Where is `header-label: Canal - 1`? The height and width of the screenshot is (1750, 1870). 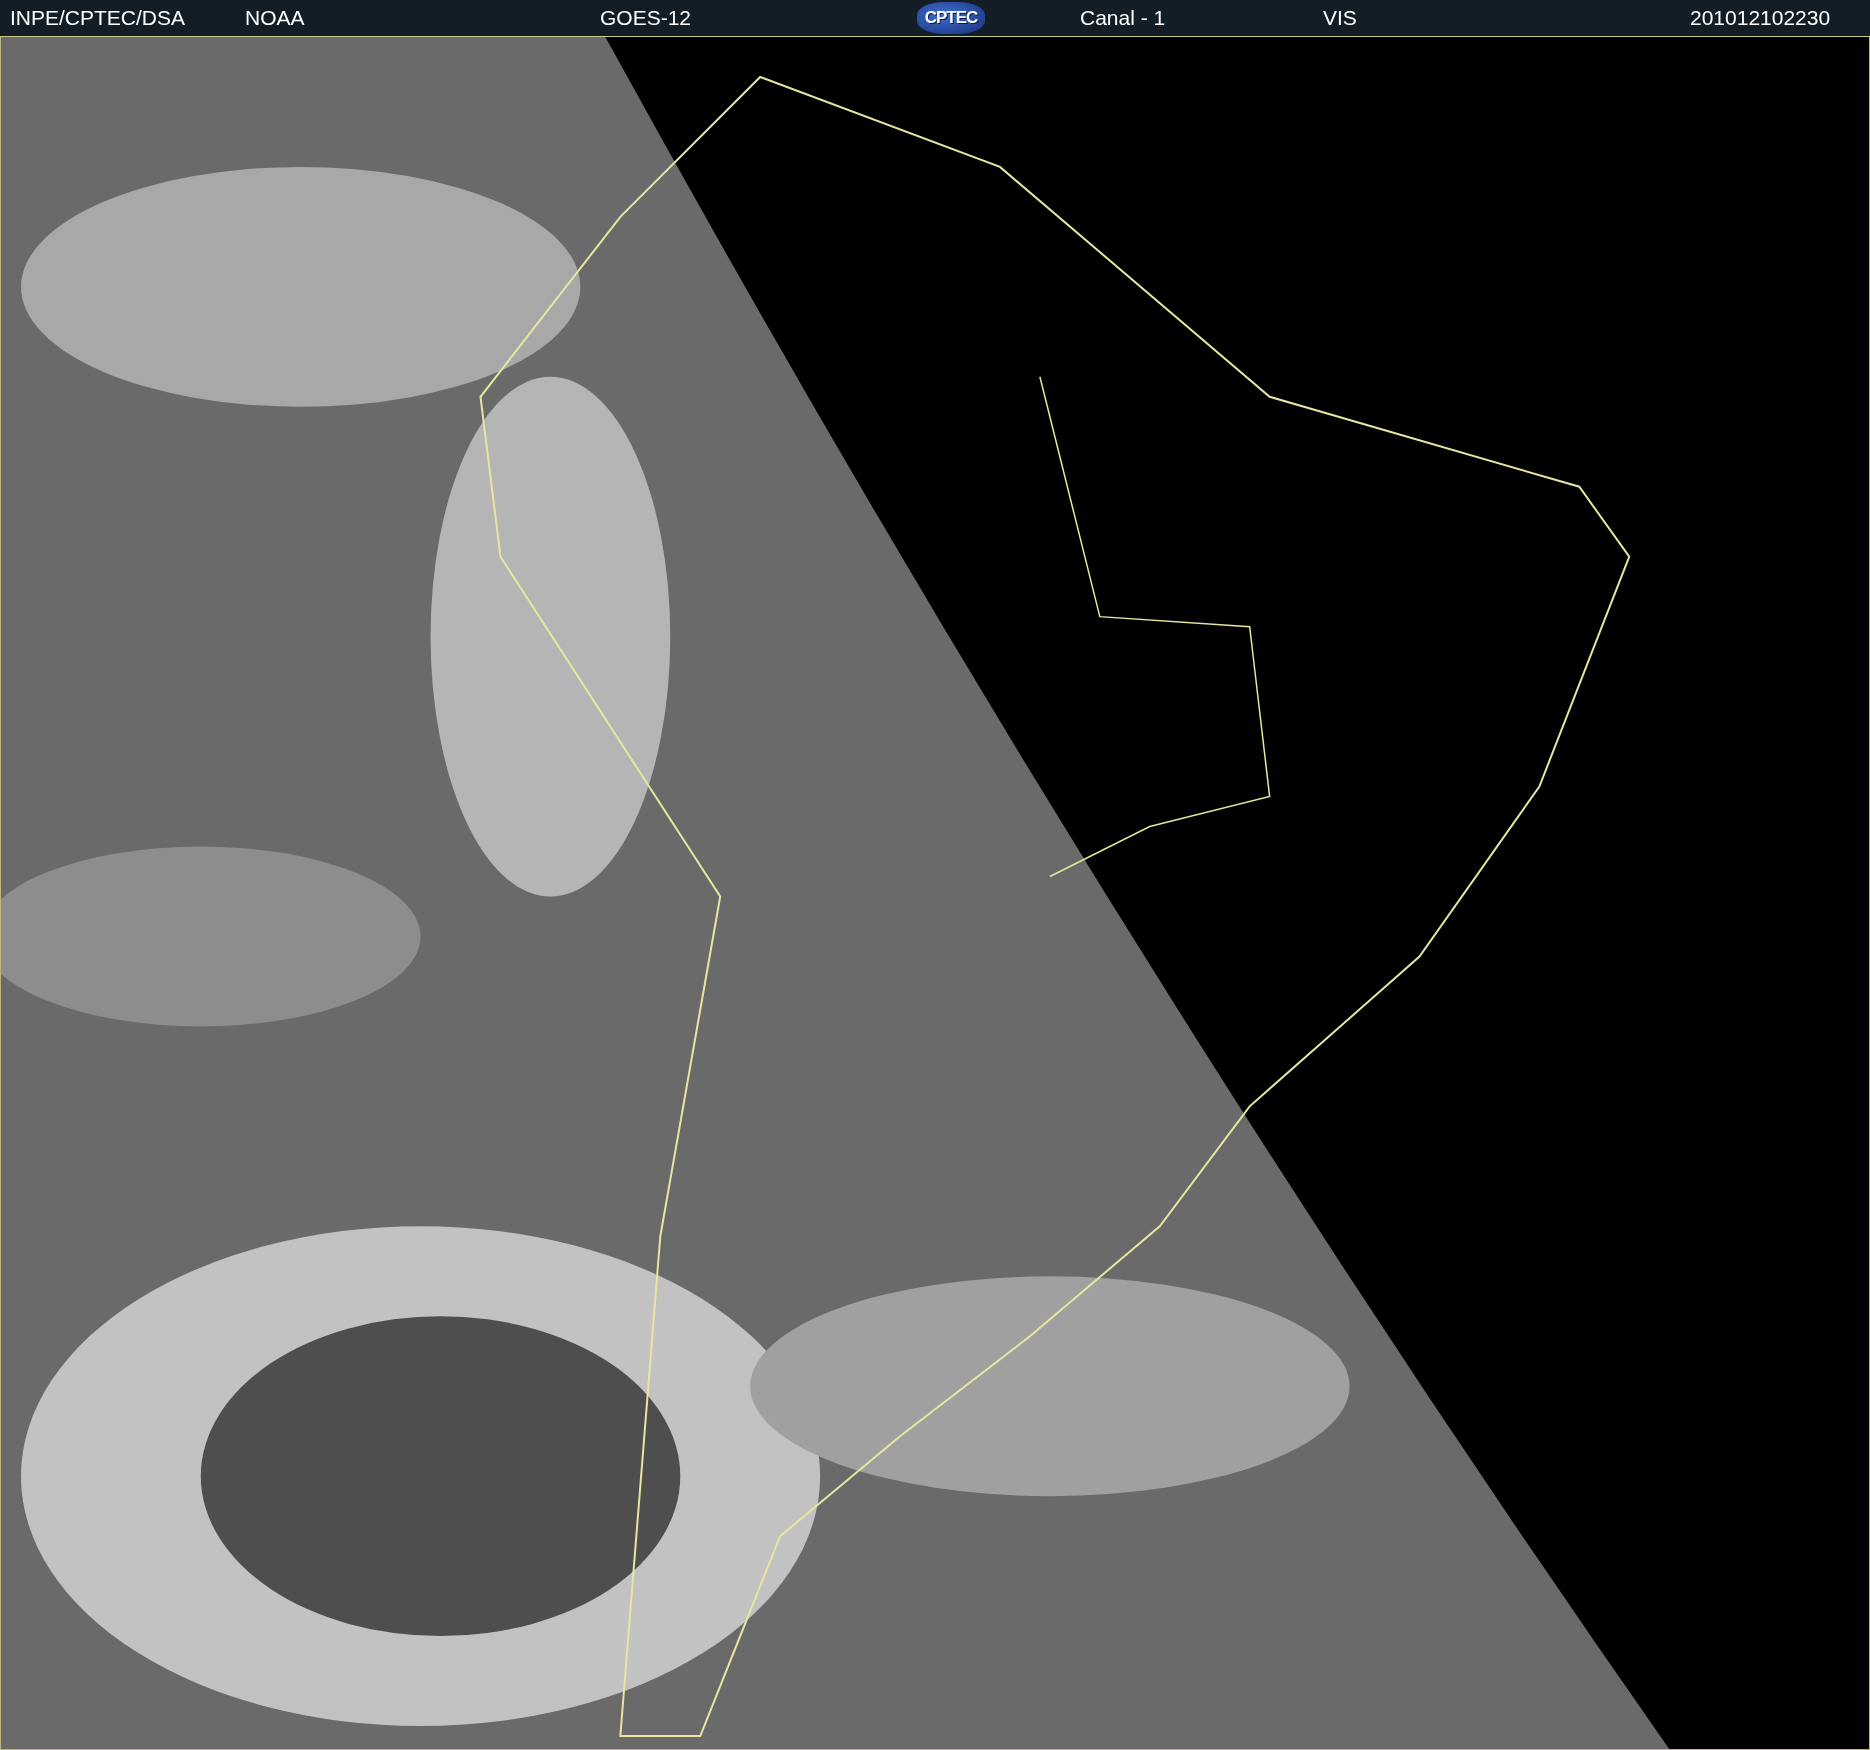
header-label: Canal - 1 is located at coordinates (1123, 18).